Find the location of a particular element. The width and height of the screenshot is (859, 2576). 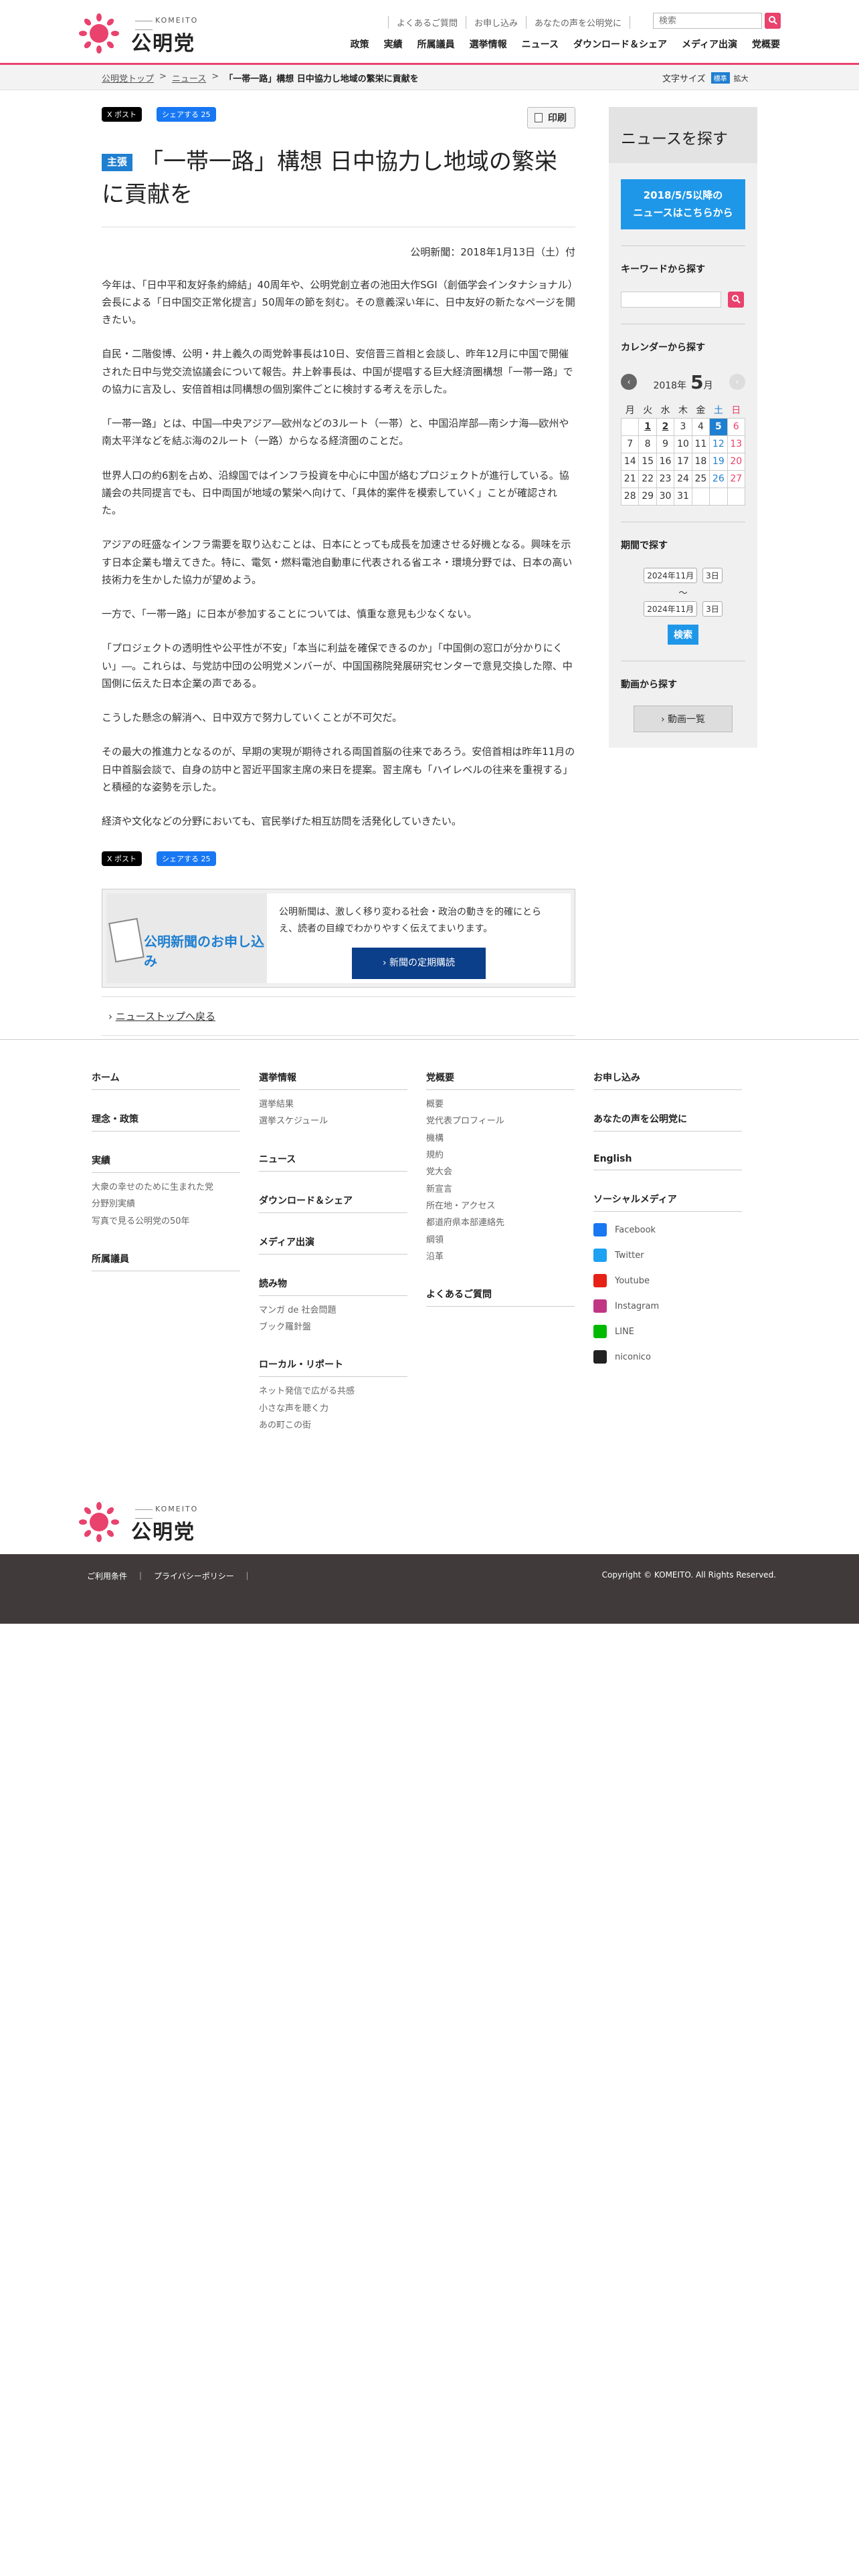

footer-link: 写真で見る公明党の50年 is located at coordinates (166, 1221).